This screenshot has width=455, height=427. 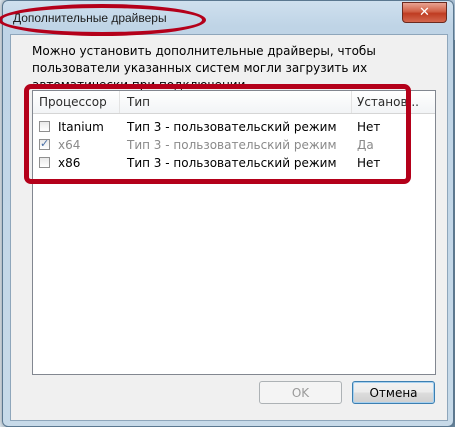 I want to click on table-row: x64 Тип 3 - пользовательский режим Да, so click(x=234, y=145).